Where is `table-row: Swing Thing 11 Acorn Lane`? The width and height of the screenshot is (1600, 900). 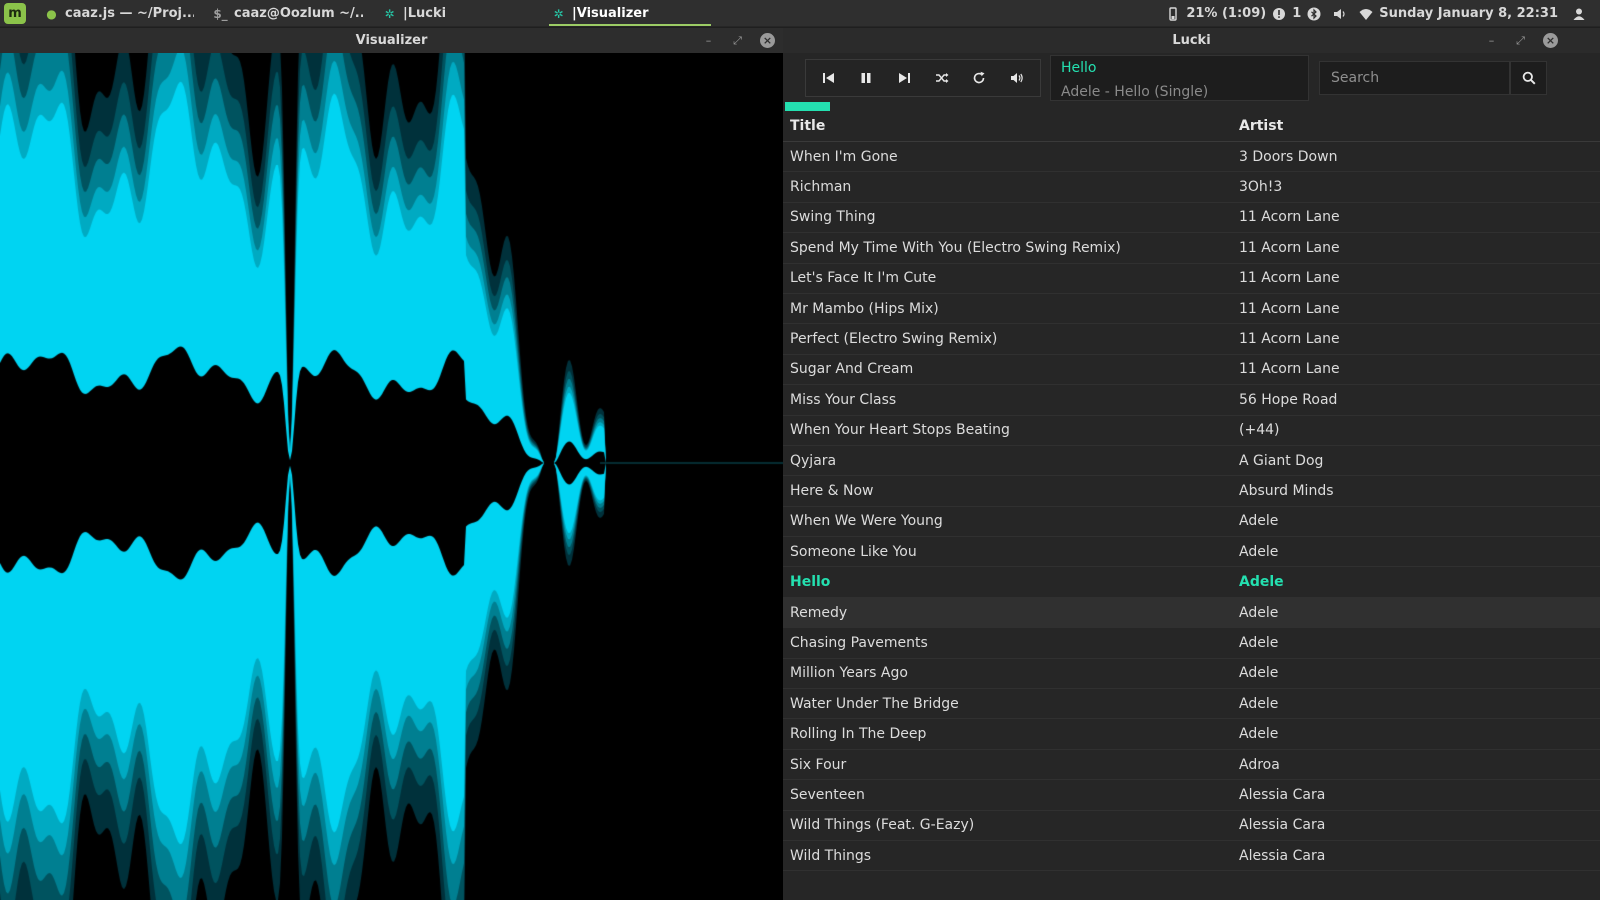
table-row: Swing Thing 11 Acorn Lane is located at coordinates (1191, 218).